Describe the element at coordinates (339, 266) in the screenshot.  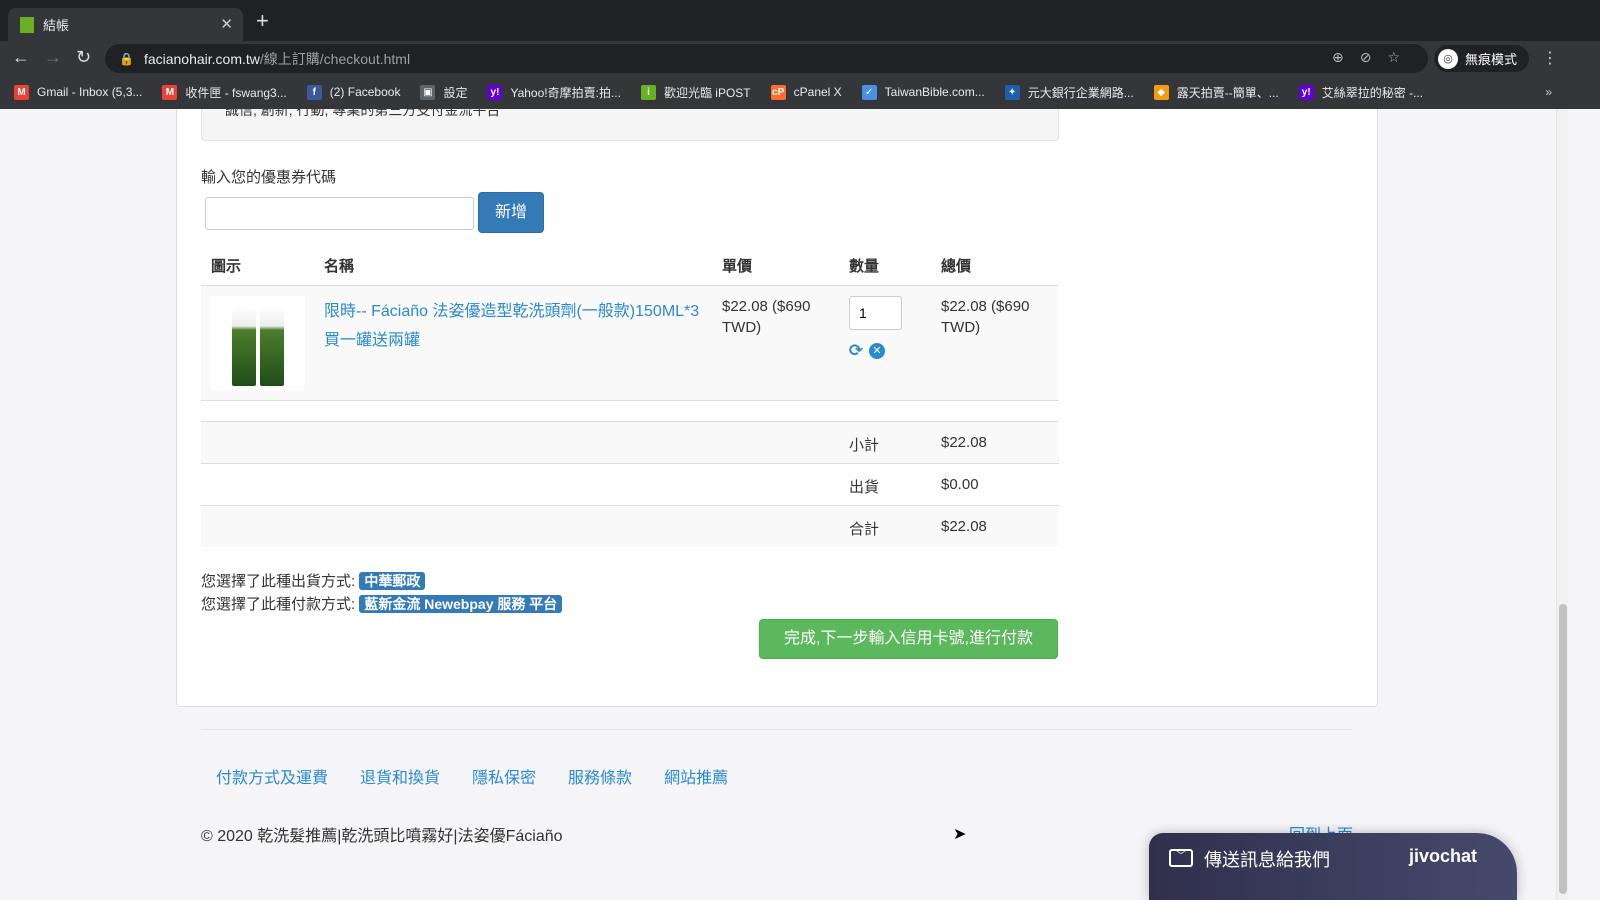
I see `header-name: 名稱` at that location.